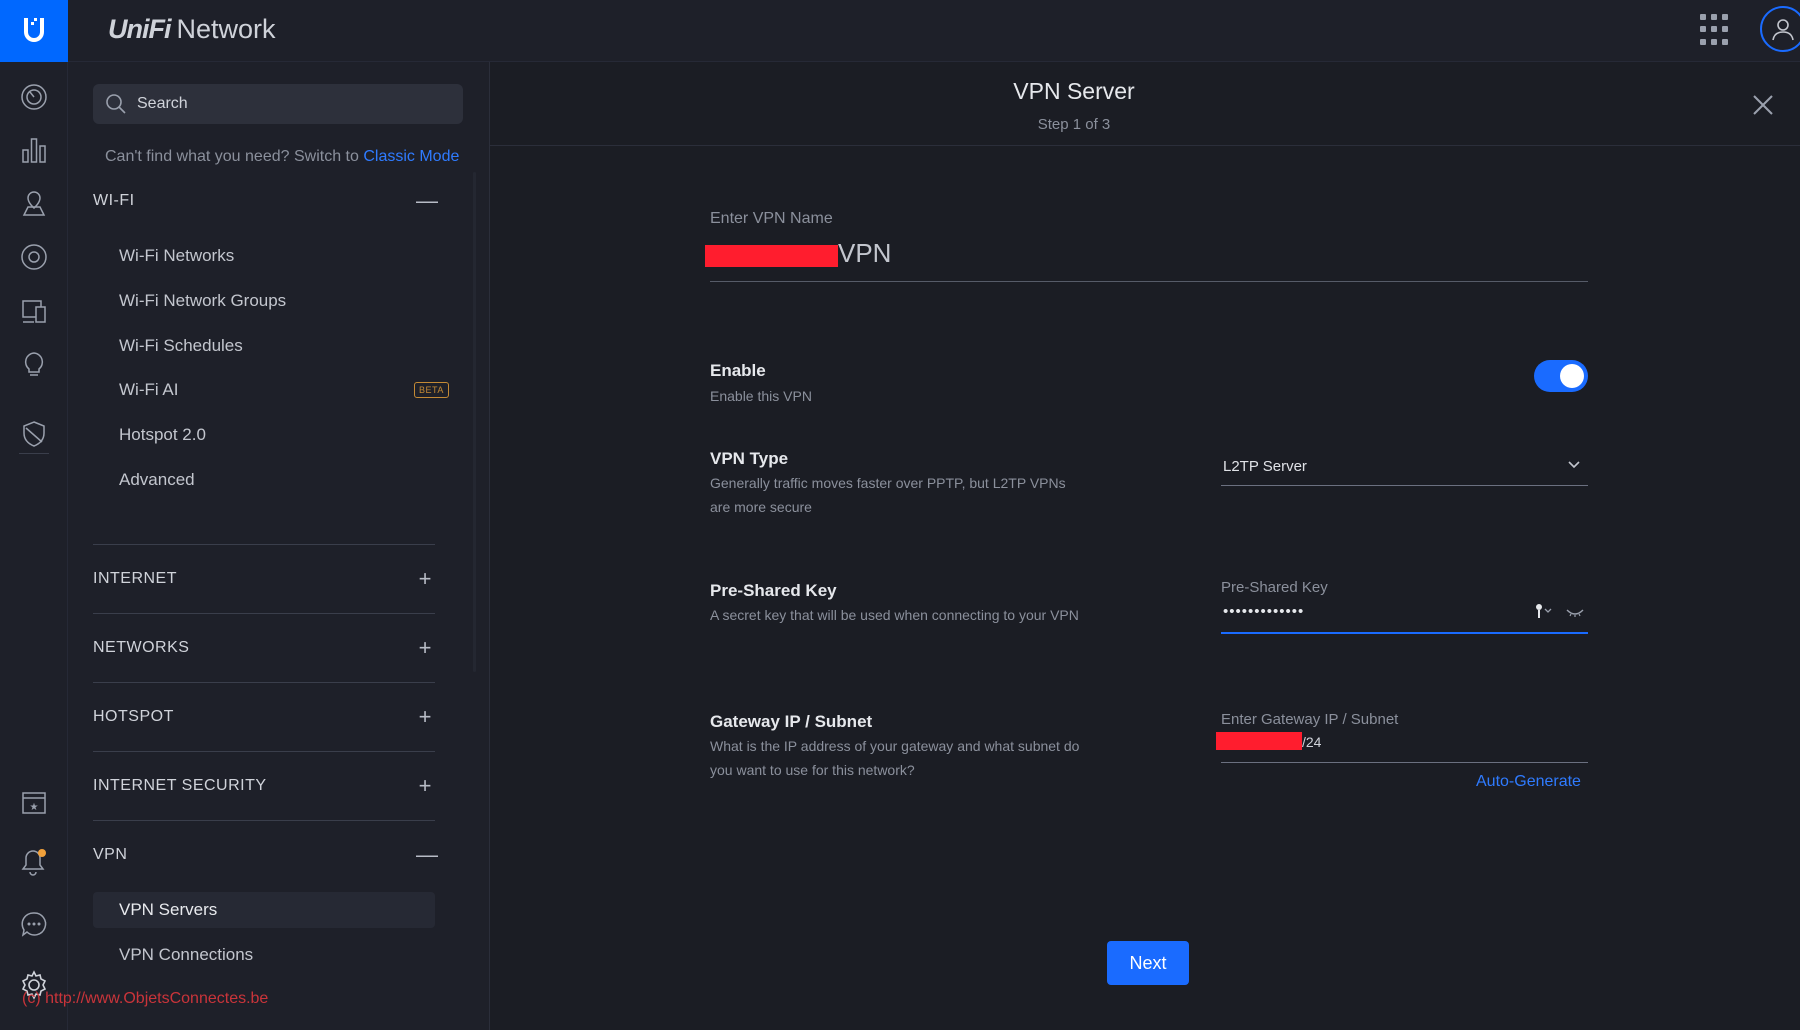 The width and height of the screenshot is (1800, 1030). Describe the element at coordinates (110, 855) in the screenshot. I see `section-vpn-title: VPN` at that location.